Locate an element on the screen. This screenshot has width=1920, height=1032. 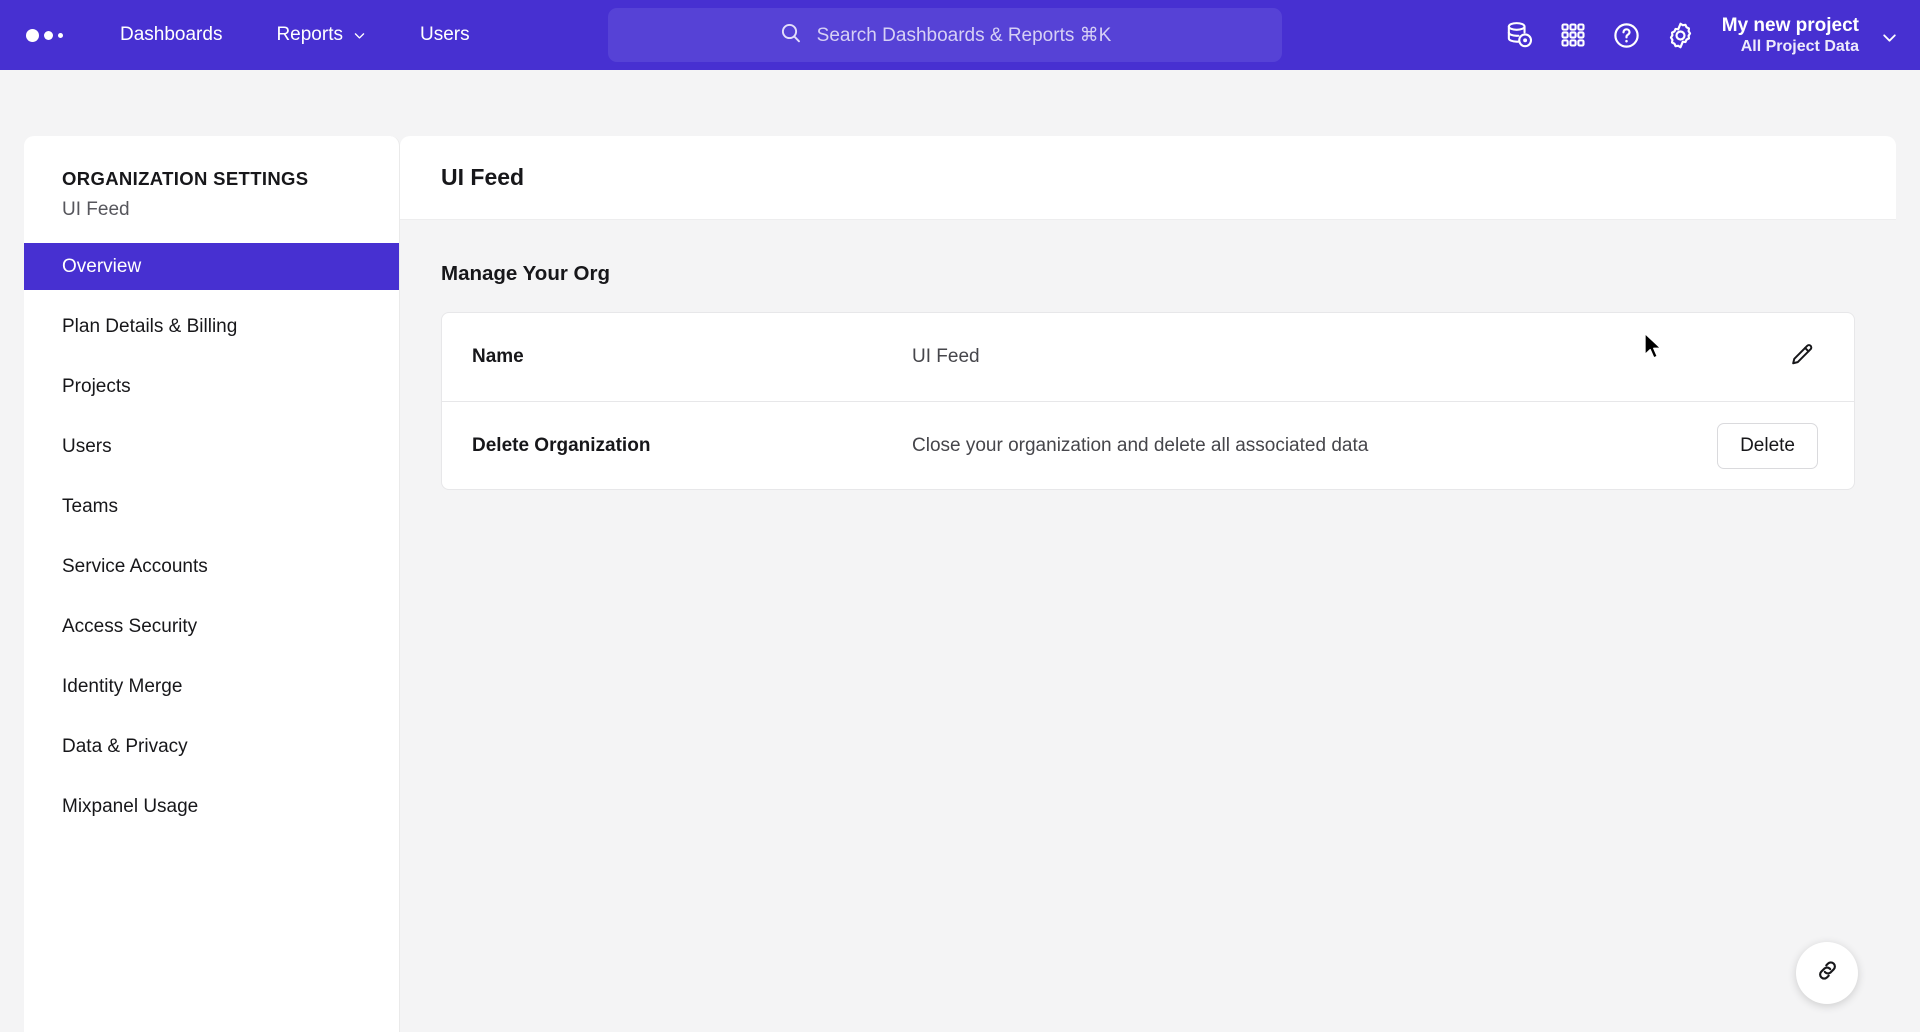
edit-name-button is located at coordinates (1801, 357).